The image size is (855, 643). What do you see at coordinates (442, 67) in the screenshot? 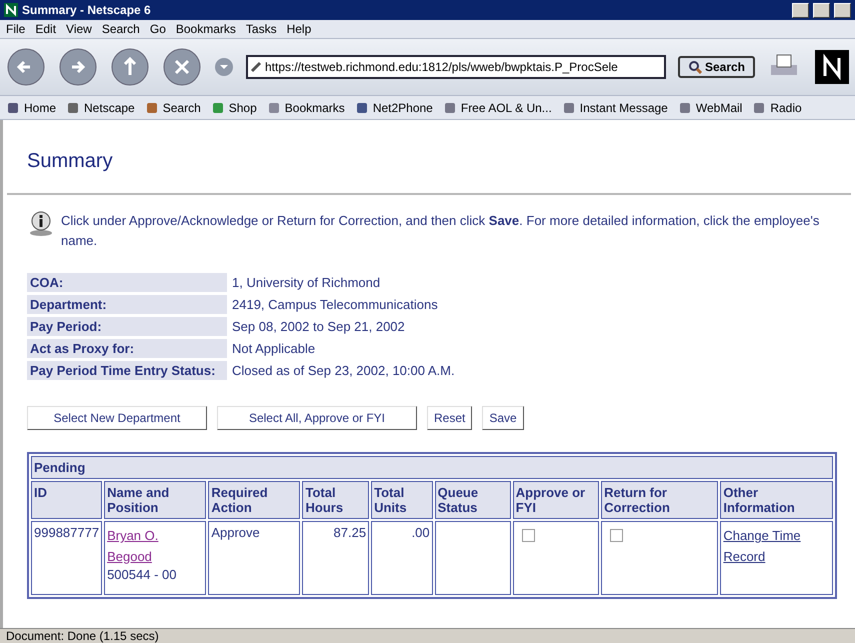
I see `url-text: https://testweb.richmond.edu:1812/pls/wweb/bwpktais.P_ProcSele` at bounding box center [442, 67].